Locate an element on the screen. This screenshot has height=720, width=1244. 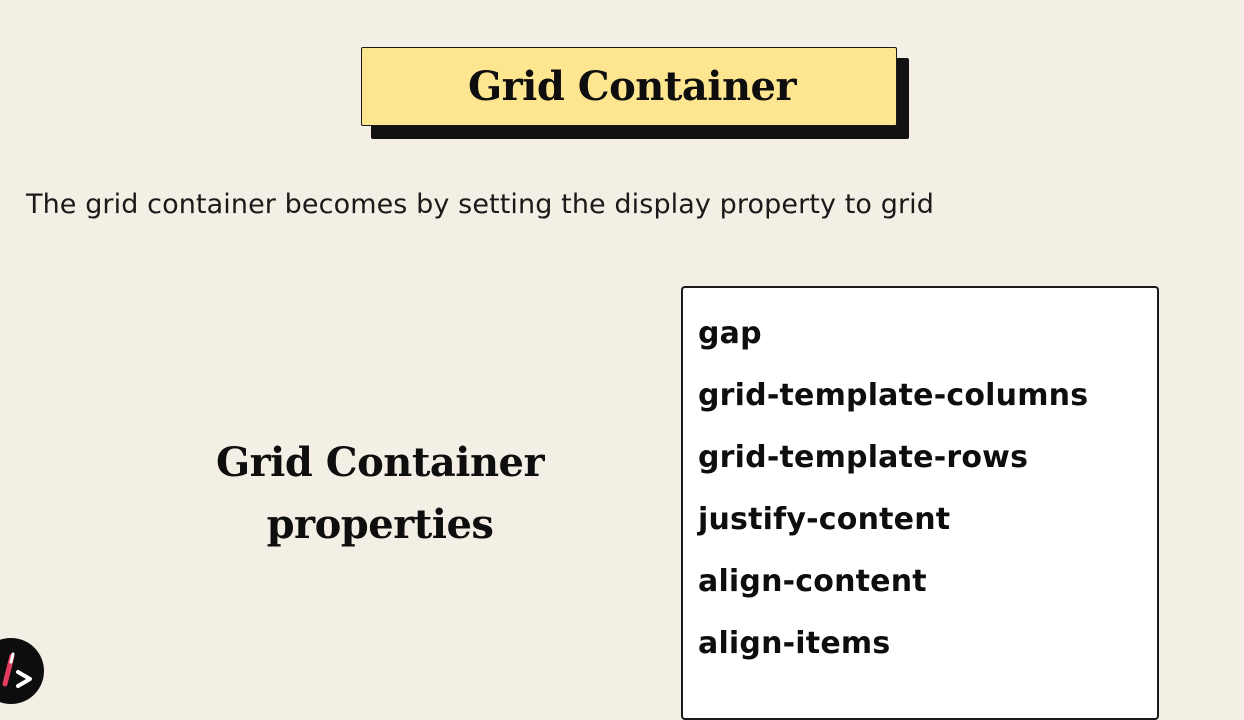
property-item: gap is located at coordinates (730, 333).